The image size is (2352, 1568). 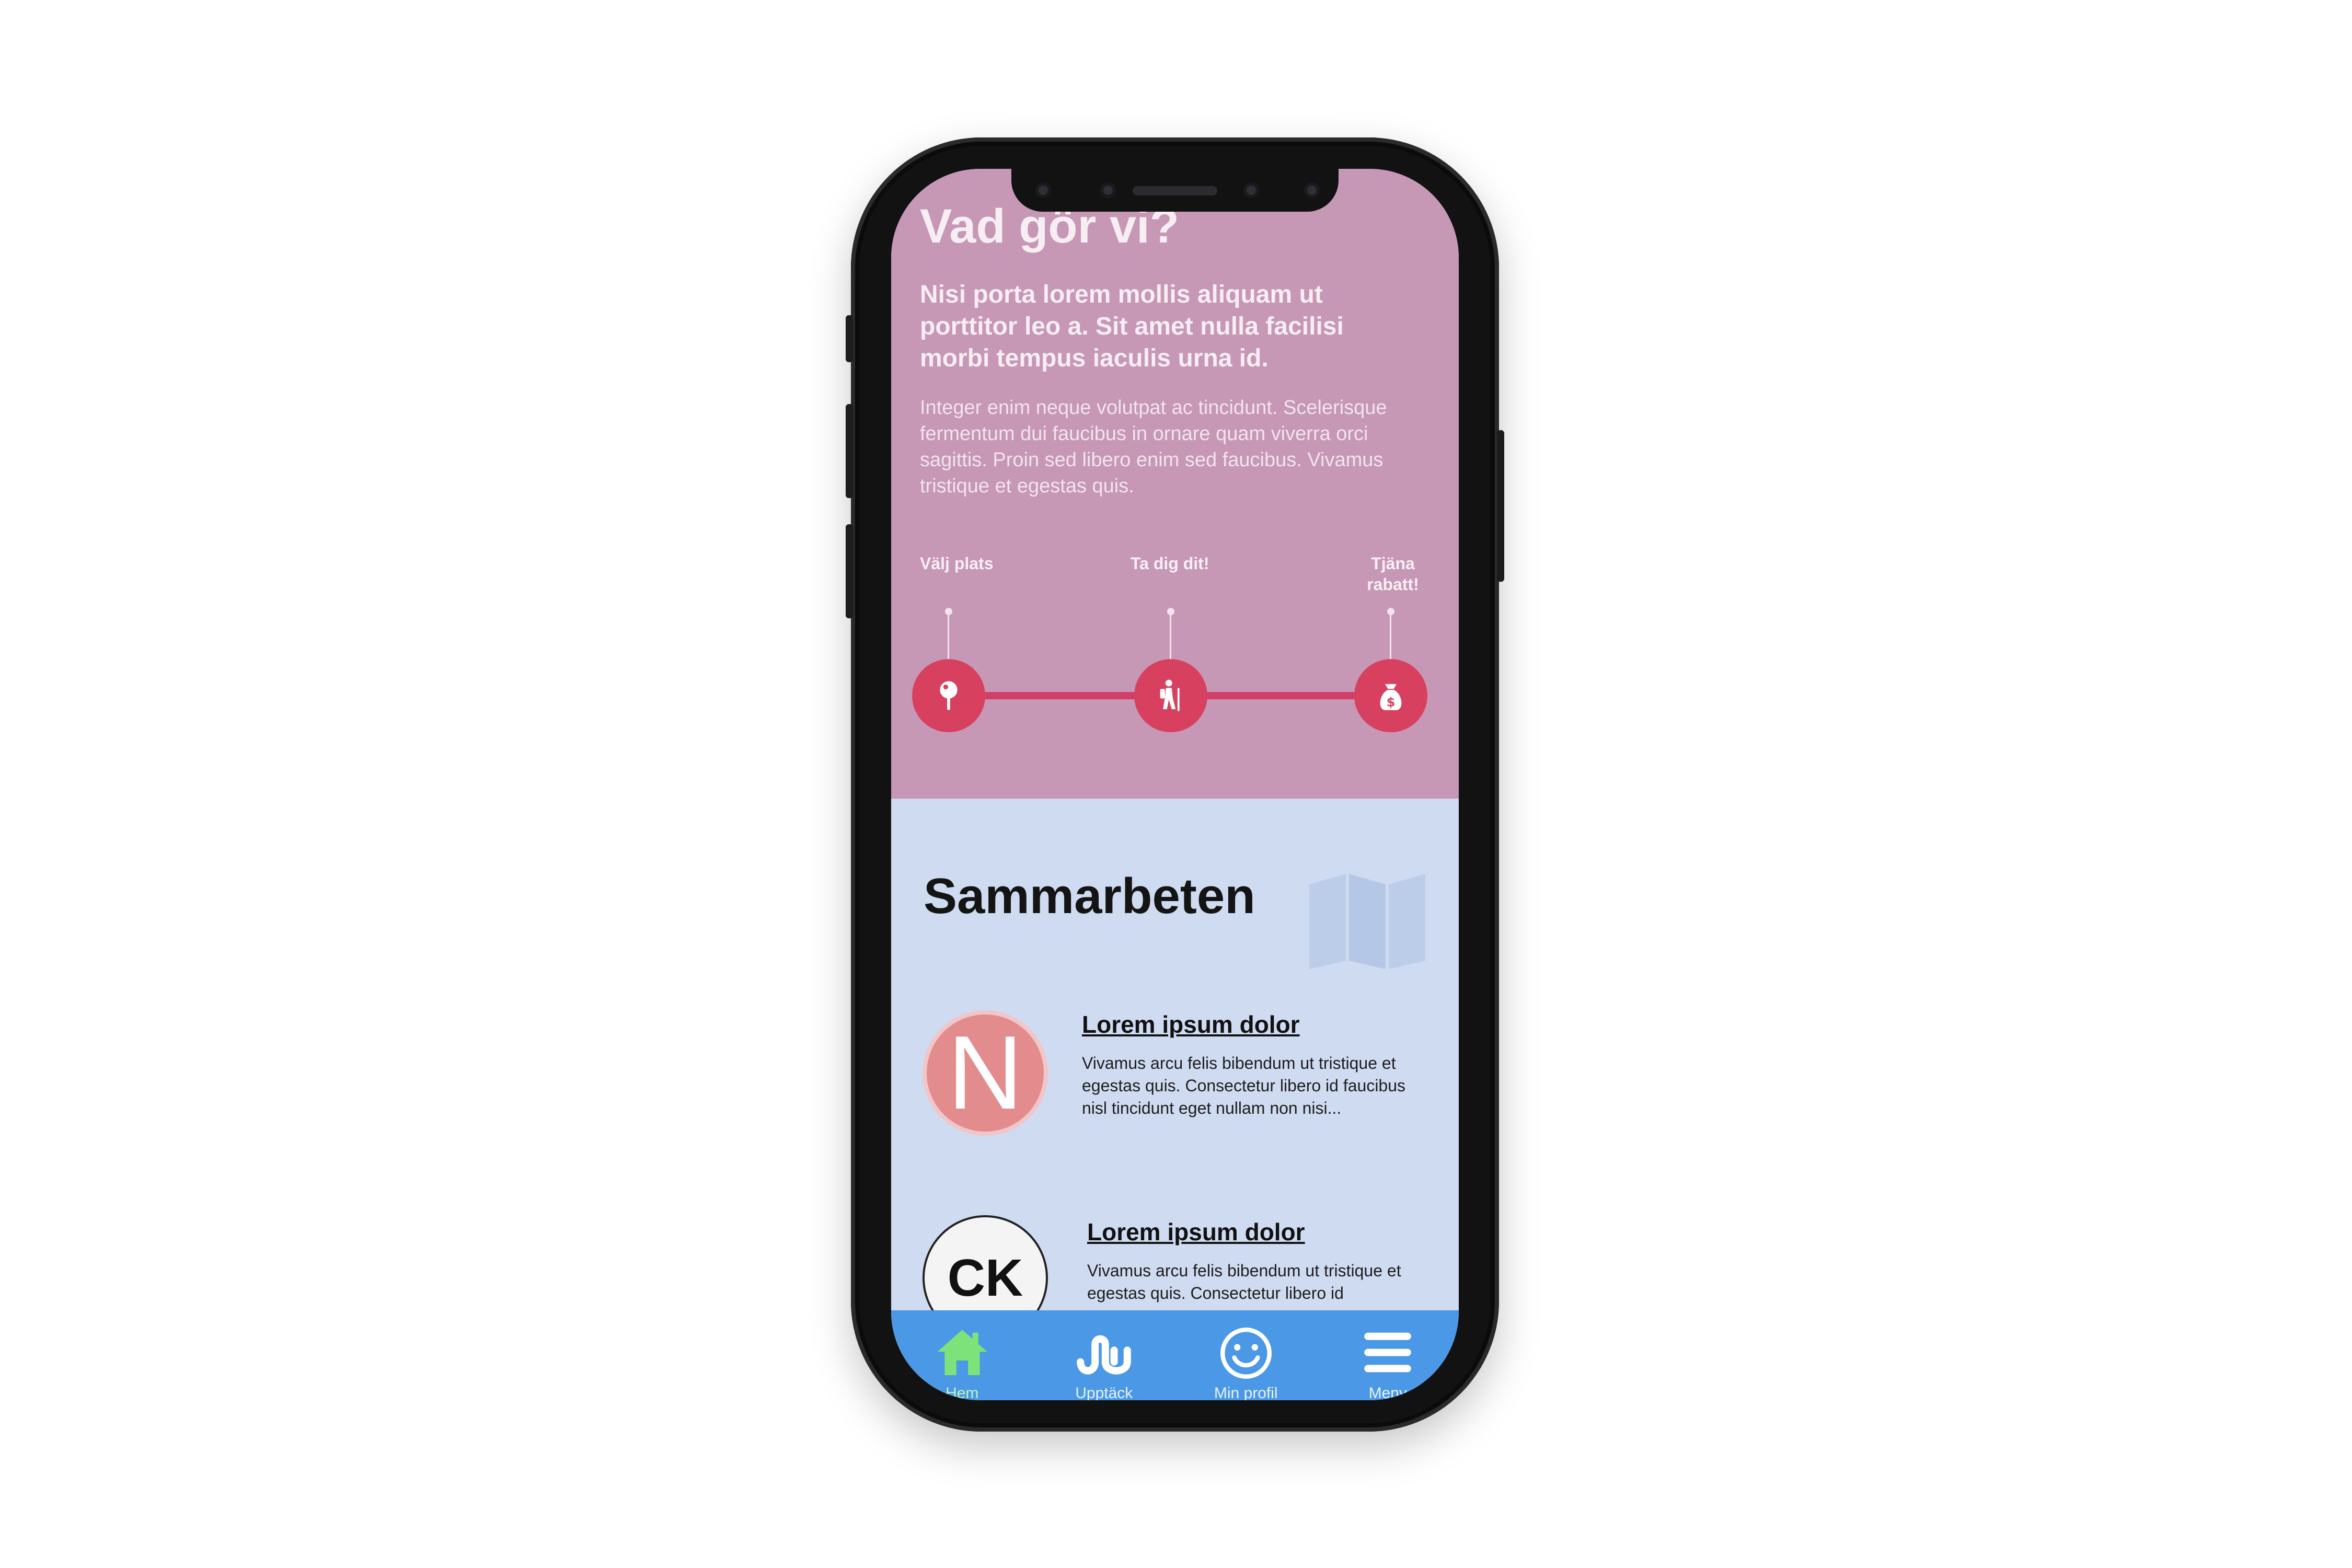 I want to click on discover-icon, so click(x=1104, y=1355).